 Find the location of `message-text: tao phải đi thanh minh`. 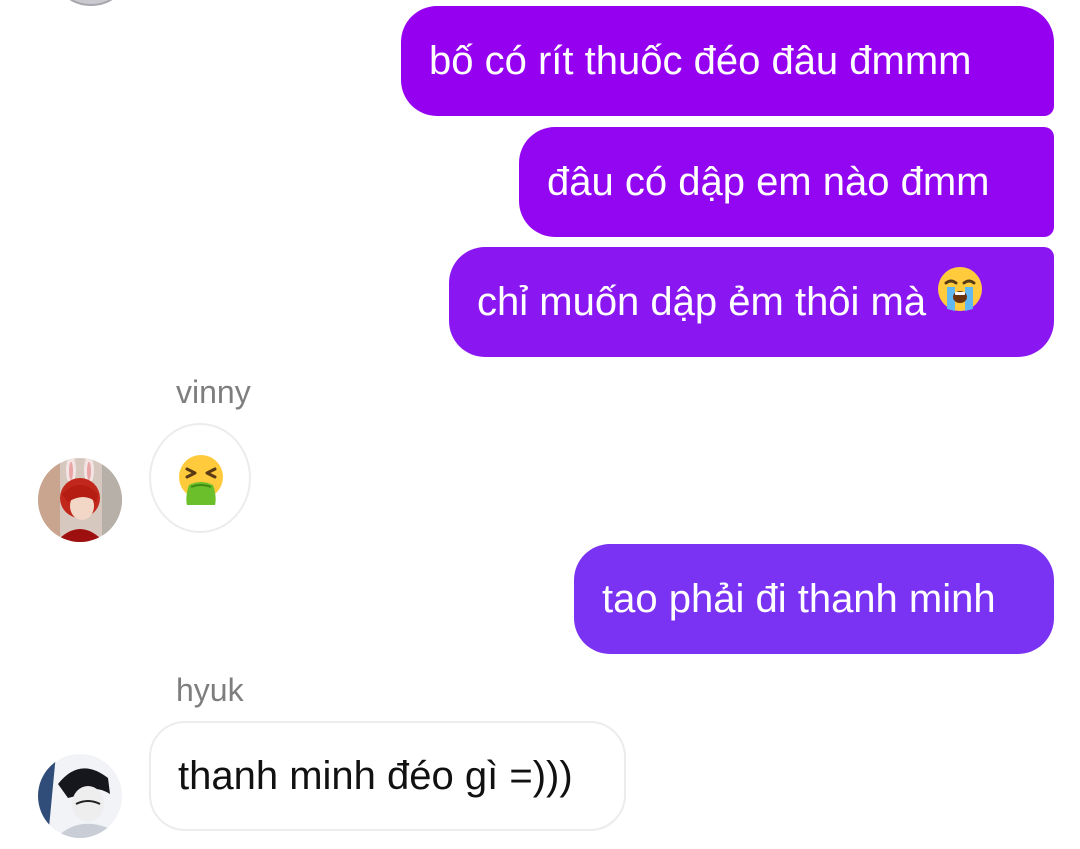

message-text: tao phải đi thanh minh is located at coordinates (799, 599).